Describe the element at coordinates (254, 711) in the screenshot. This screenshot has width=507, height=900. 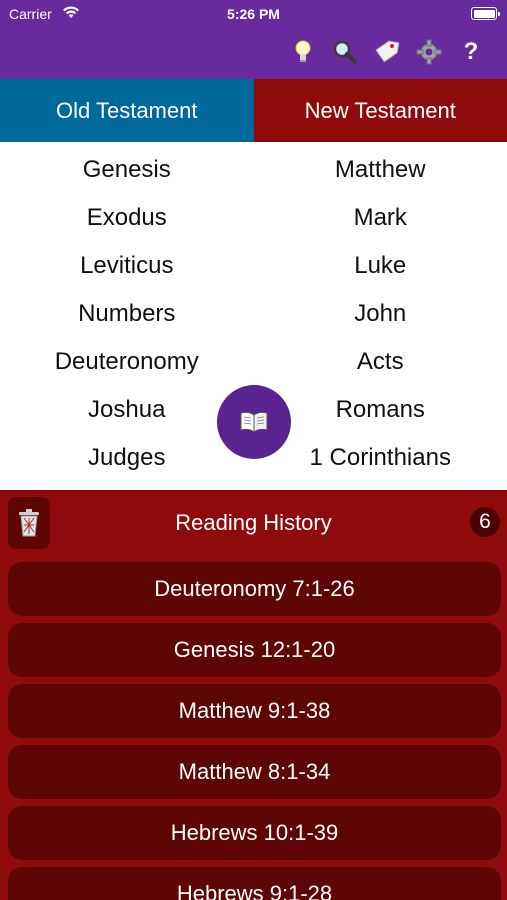
I see `history-entry: Matthew 9:1-38` at that location.